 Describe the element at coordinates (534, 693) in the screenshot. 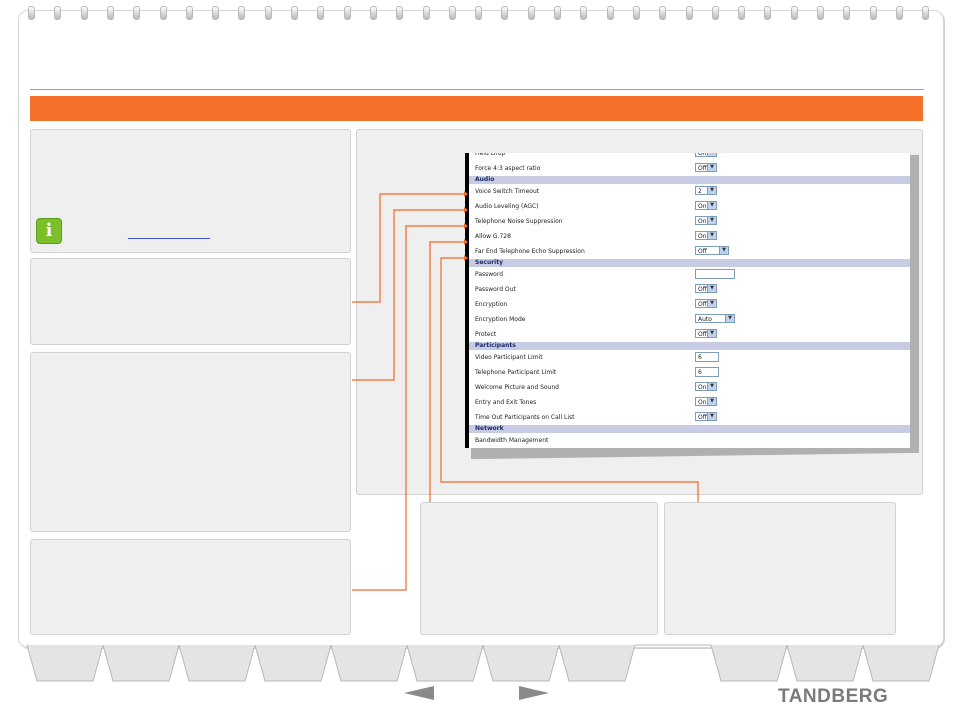

I see `right-arrow-icon` at that location.